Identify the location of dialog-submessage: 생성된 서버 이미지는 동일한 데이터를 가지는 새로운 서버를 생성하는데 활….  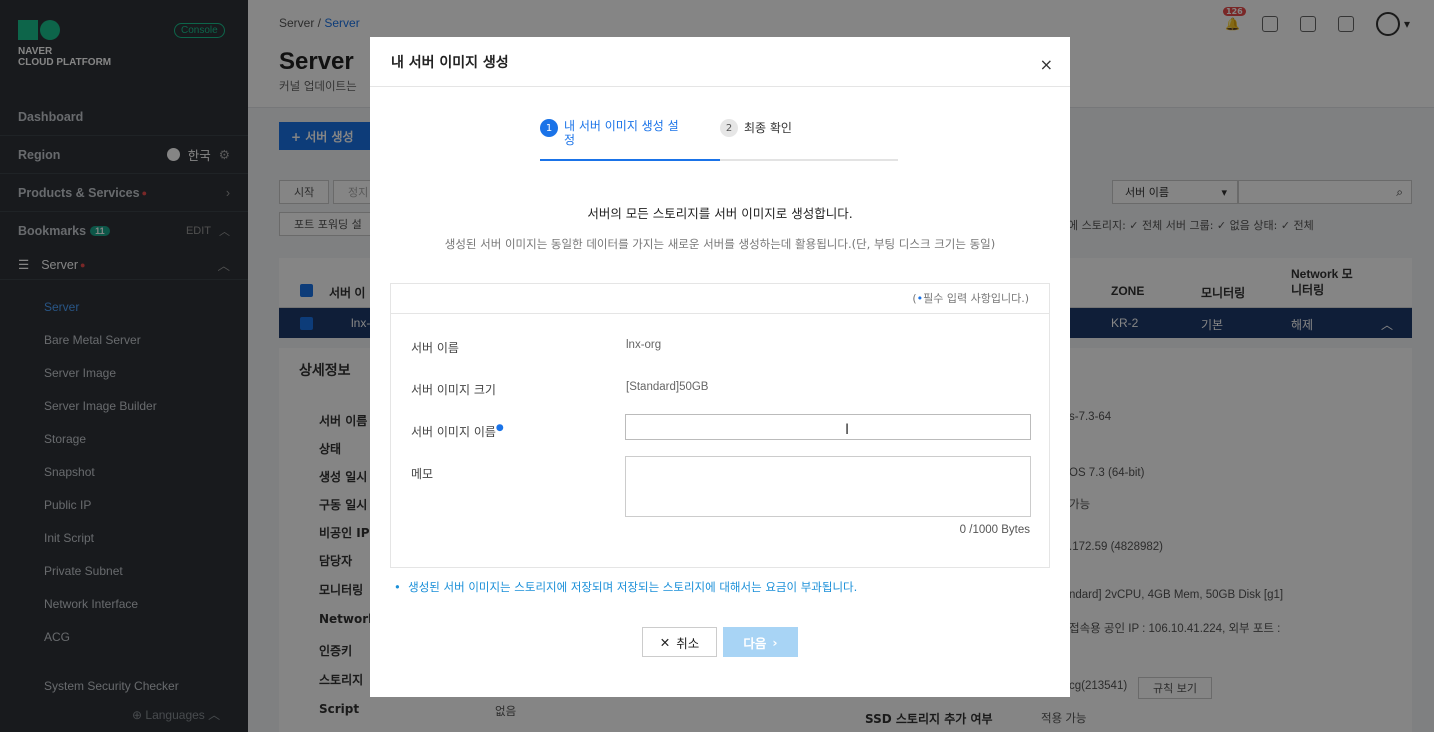
(720, 244).